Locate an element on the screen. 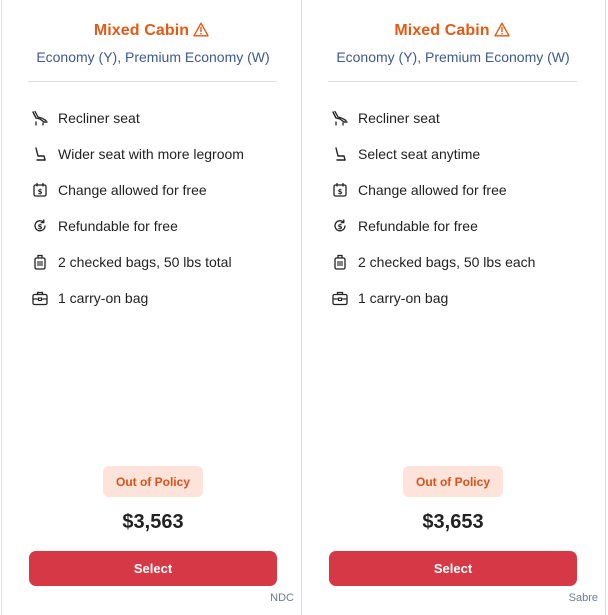 The height and width of the screenshot is (615, 608). feature-label: Wider seat with more legroom is located at coordinates (151, 154).